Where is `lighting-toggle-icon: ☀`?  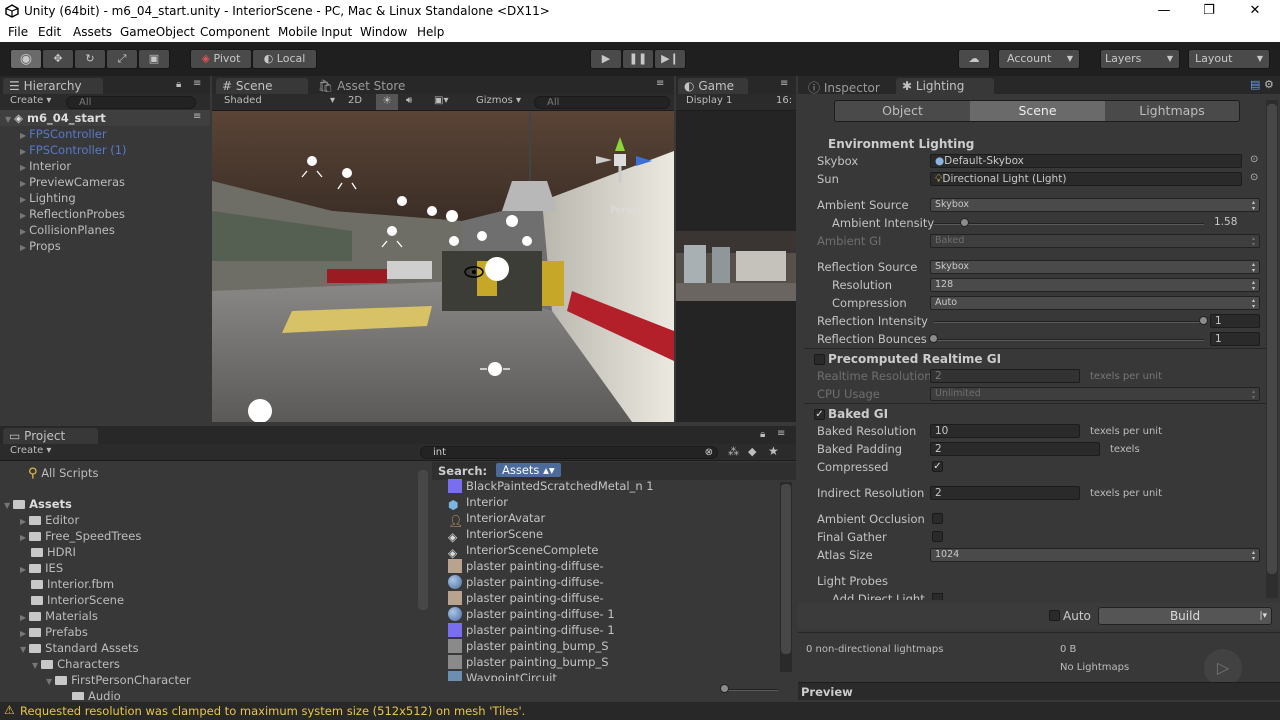 lighting-toggle-icon: ☀ is located at coordinates (387, 102).